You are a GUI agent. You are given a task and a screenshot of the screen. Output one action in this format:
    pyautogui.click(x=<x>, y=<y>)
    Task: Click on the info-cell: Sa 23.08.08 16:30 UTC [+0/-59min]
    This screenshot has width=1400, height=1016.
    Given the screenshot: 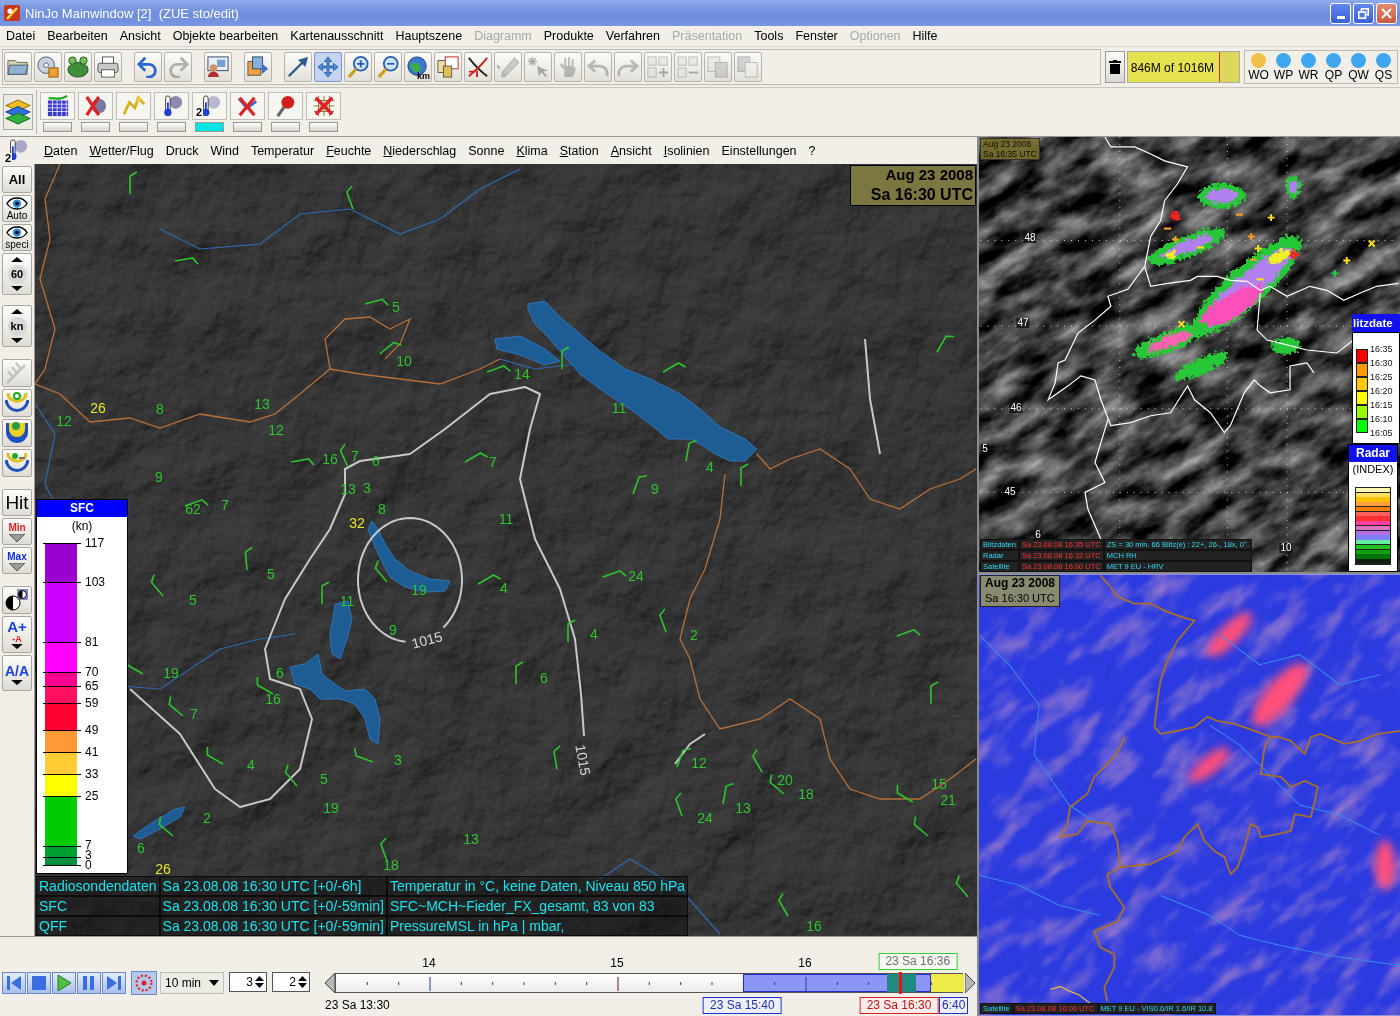 What is the action you would take?
    pyautogui.click(x=273, y=906)
    